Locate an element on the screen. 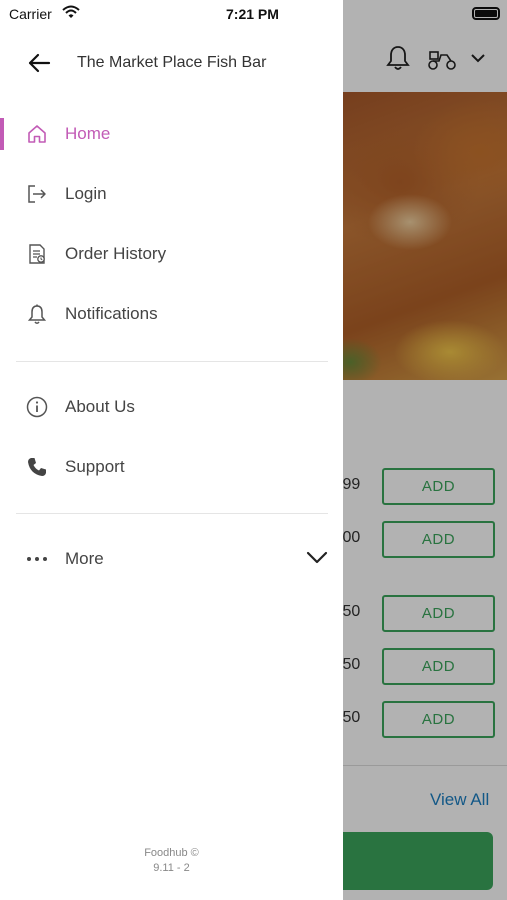 Image resolution: width=507 pixels, height=900 pixels. login-icon is located at coordinates (37, 194).